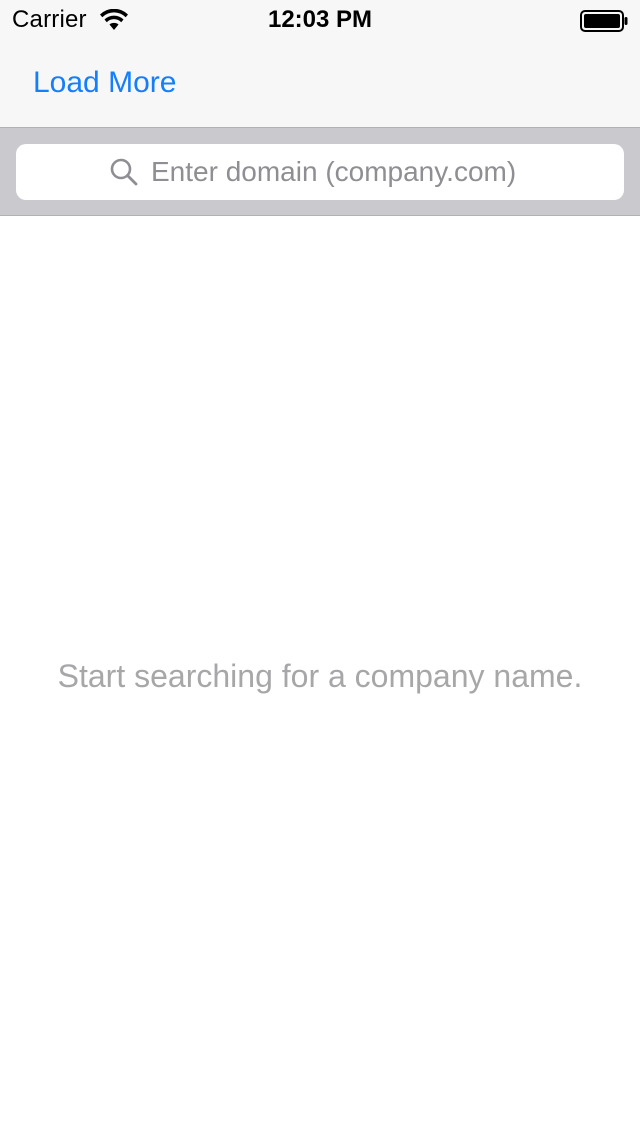  I want to click on empty-state-message: Start searching for a company name., so click(320, 676).